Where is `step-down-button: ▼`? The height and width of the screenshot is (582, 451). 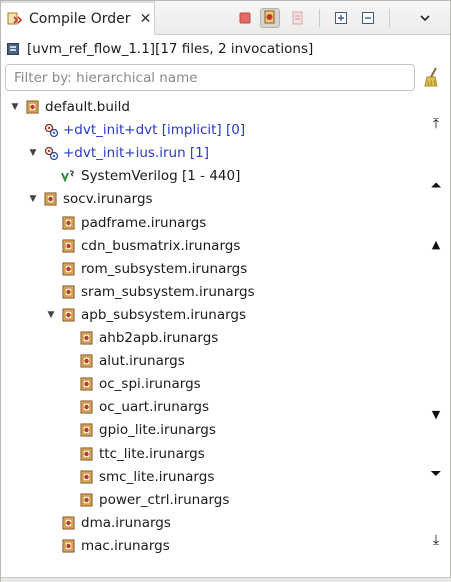 step-down-button: ▼ is located at coordinates (436, 414).